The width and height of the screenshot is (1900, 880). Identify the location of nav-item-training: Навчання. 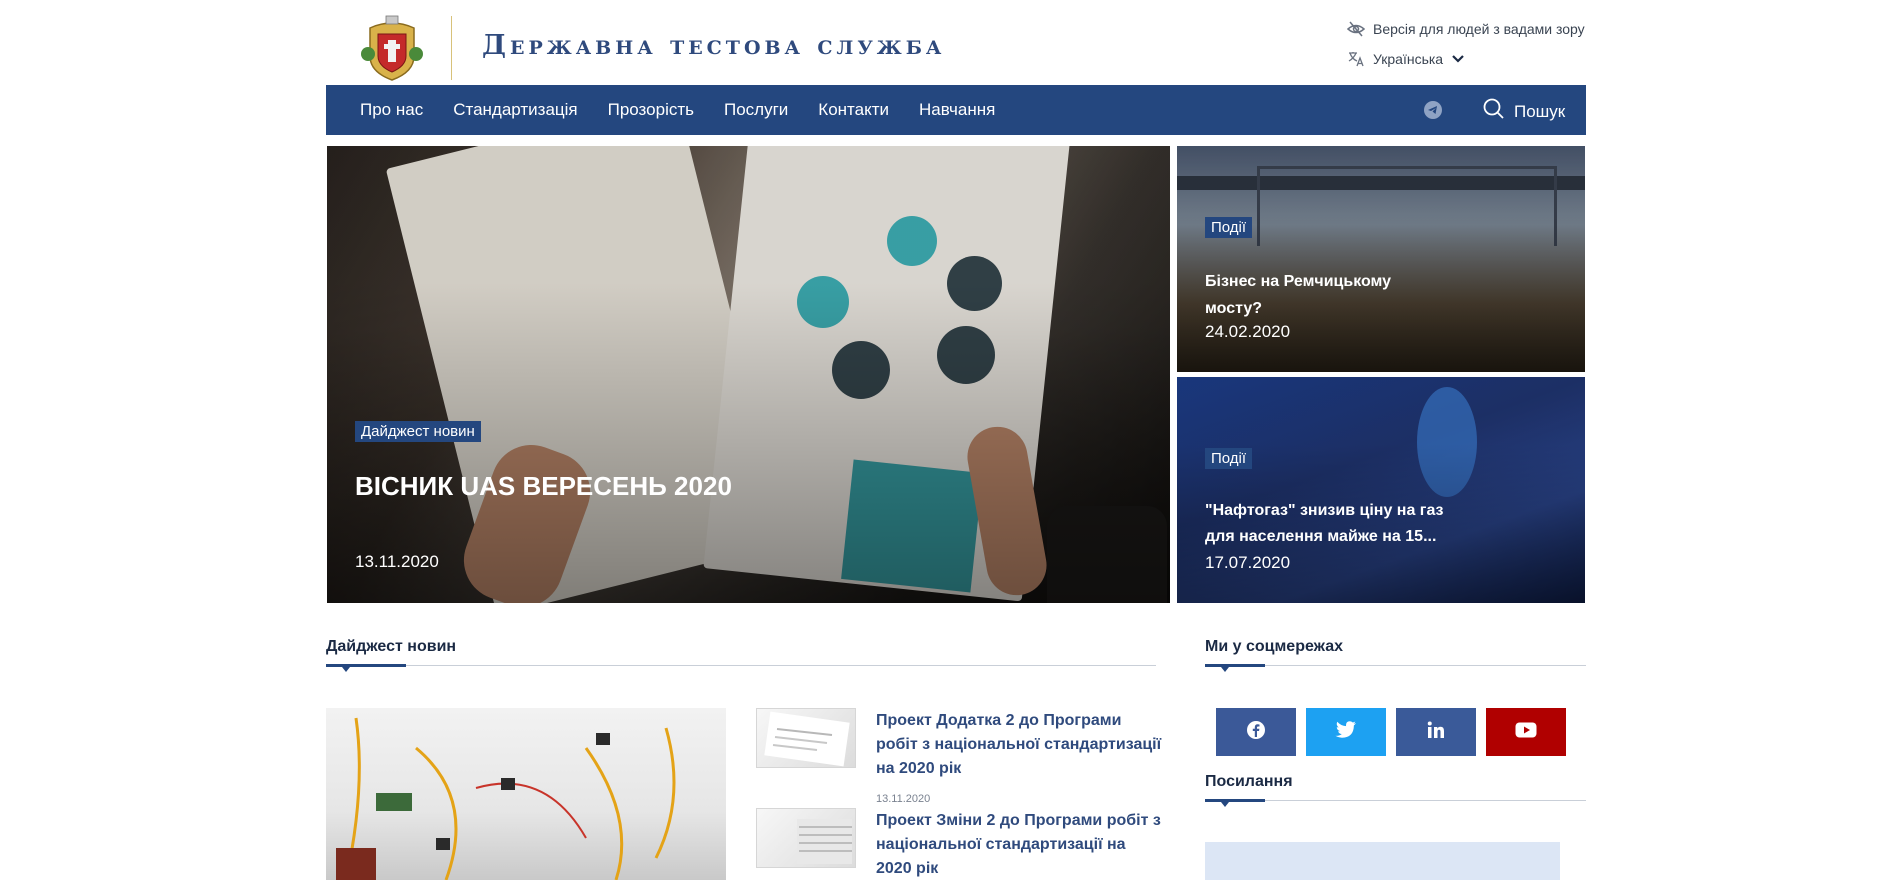
(957, 110).